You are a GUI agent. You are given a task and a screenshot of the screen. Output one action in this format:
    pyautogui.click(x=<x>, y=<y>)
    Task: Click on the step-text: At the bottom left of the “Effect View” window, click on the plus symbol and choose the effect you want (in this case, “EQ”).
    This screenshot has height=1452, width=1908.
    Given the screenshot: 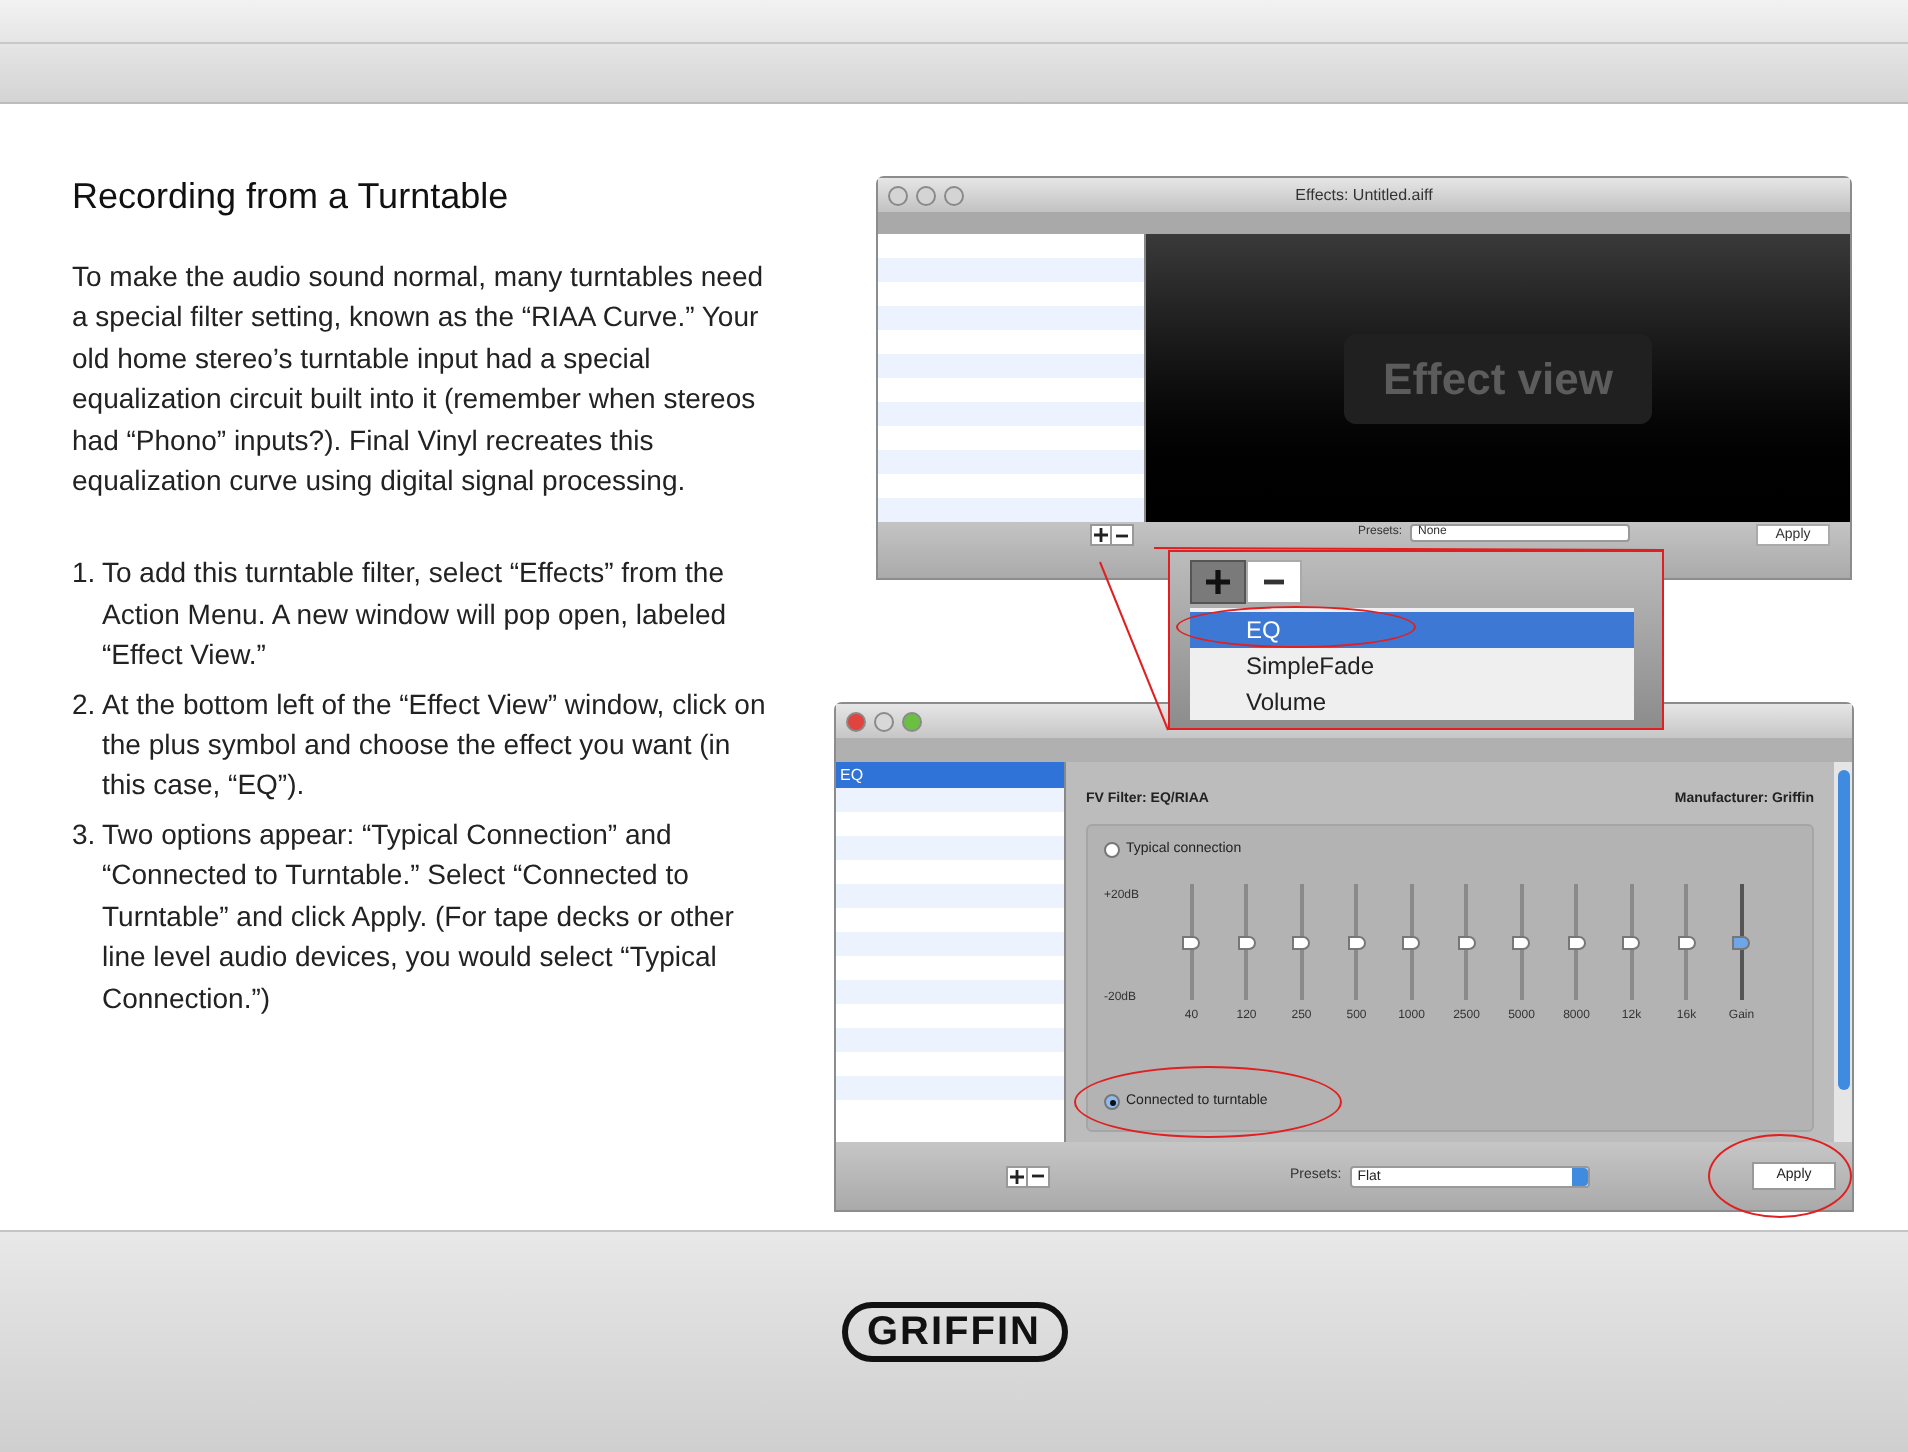 What is the action you would take?
    pyautogui.click(x=435, y=745)
    